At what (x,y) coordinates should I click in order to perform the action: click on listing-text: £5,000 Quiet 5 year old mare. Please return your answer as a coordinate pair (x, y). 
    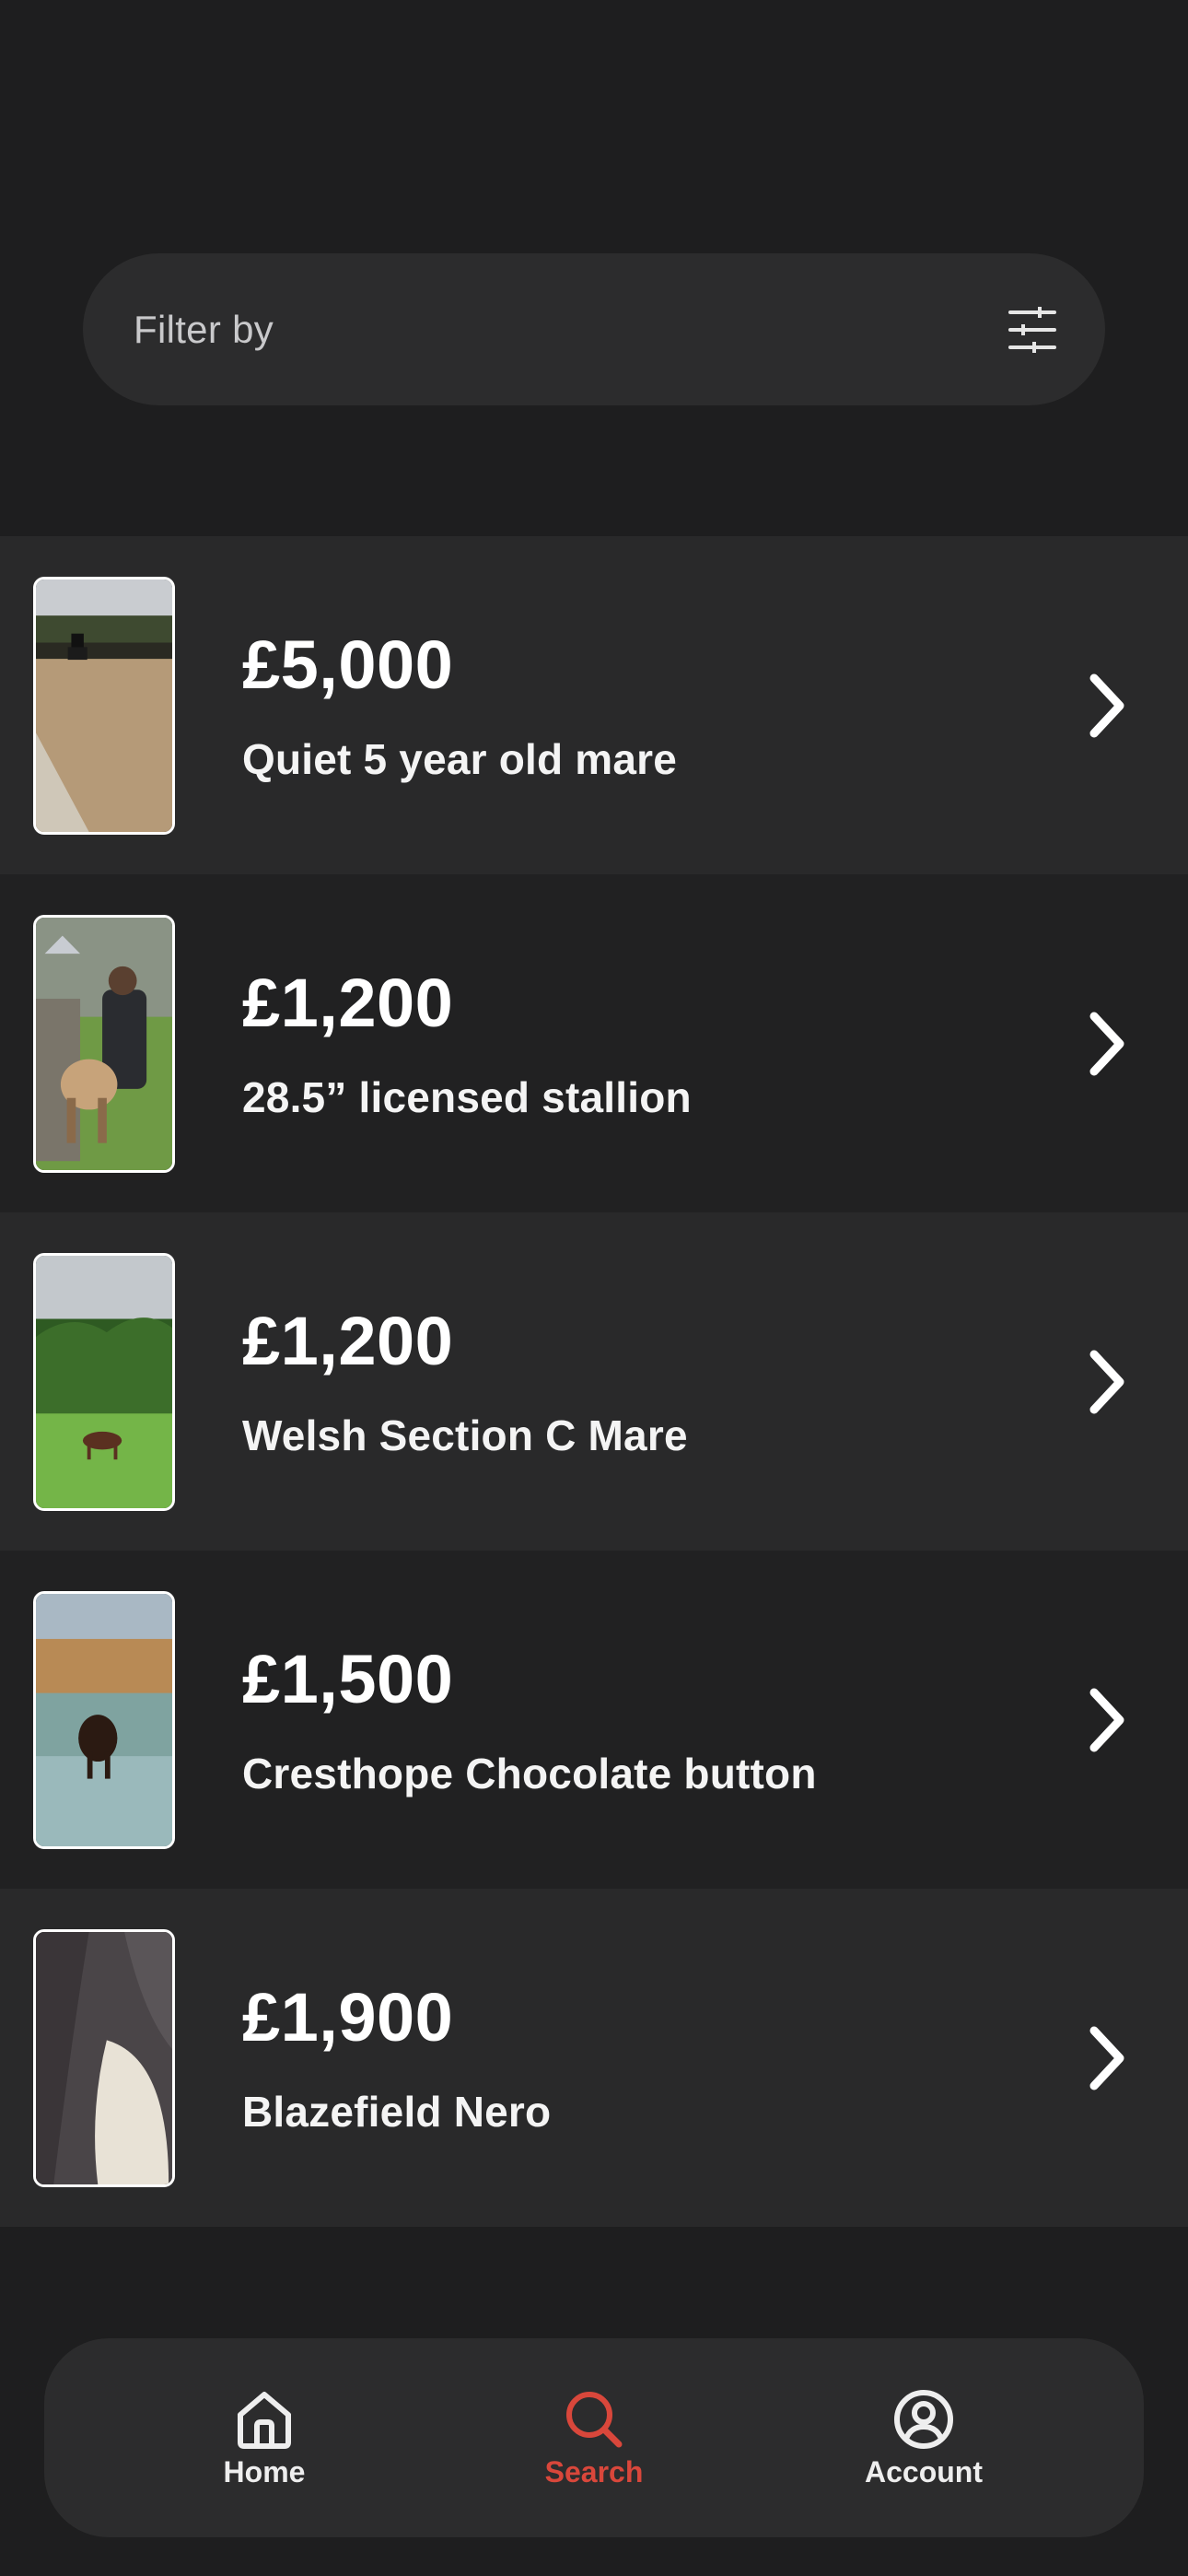
    Looking at the image, I should click on (459, 705).